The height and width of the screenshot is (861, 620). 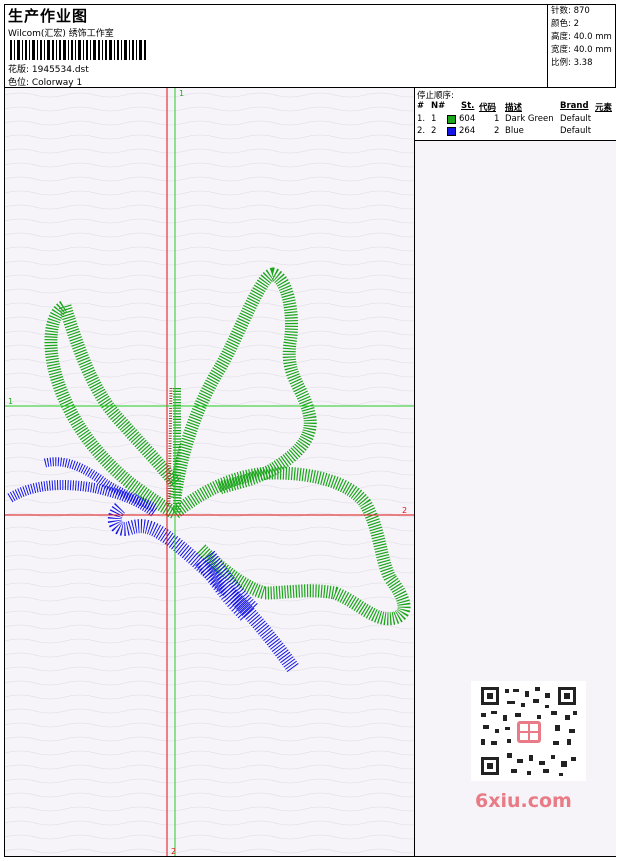 I want to click on row-stitches: 604, so click(x=467, y=119).